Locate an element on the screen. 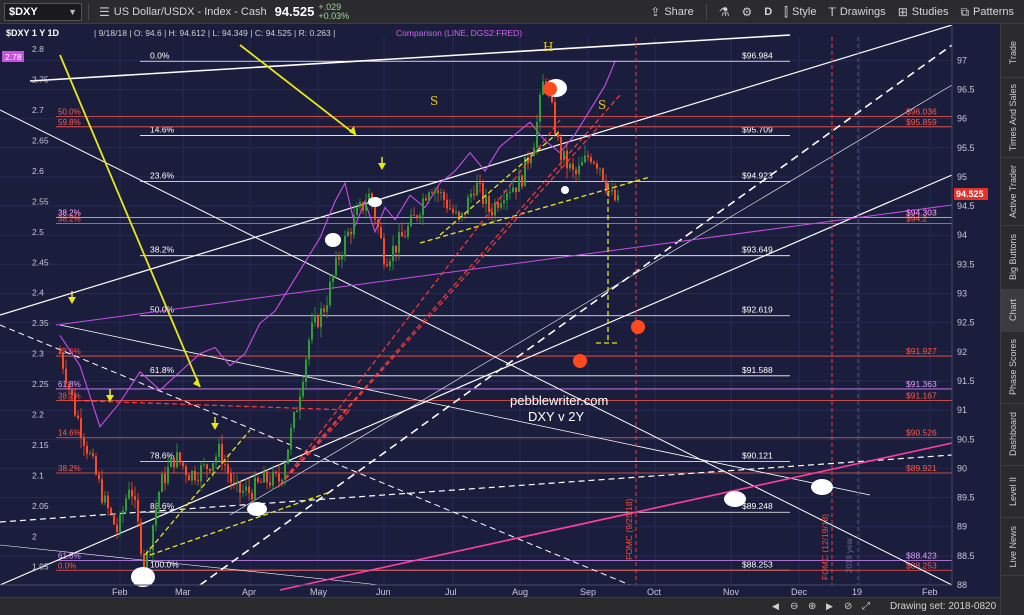 The image size is (1024, 615). sidebar-tab-active-trader: Active Trader is located at coordinates (1012, 192).